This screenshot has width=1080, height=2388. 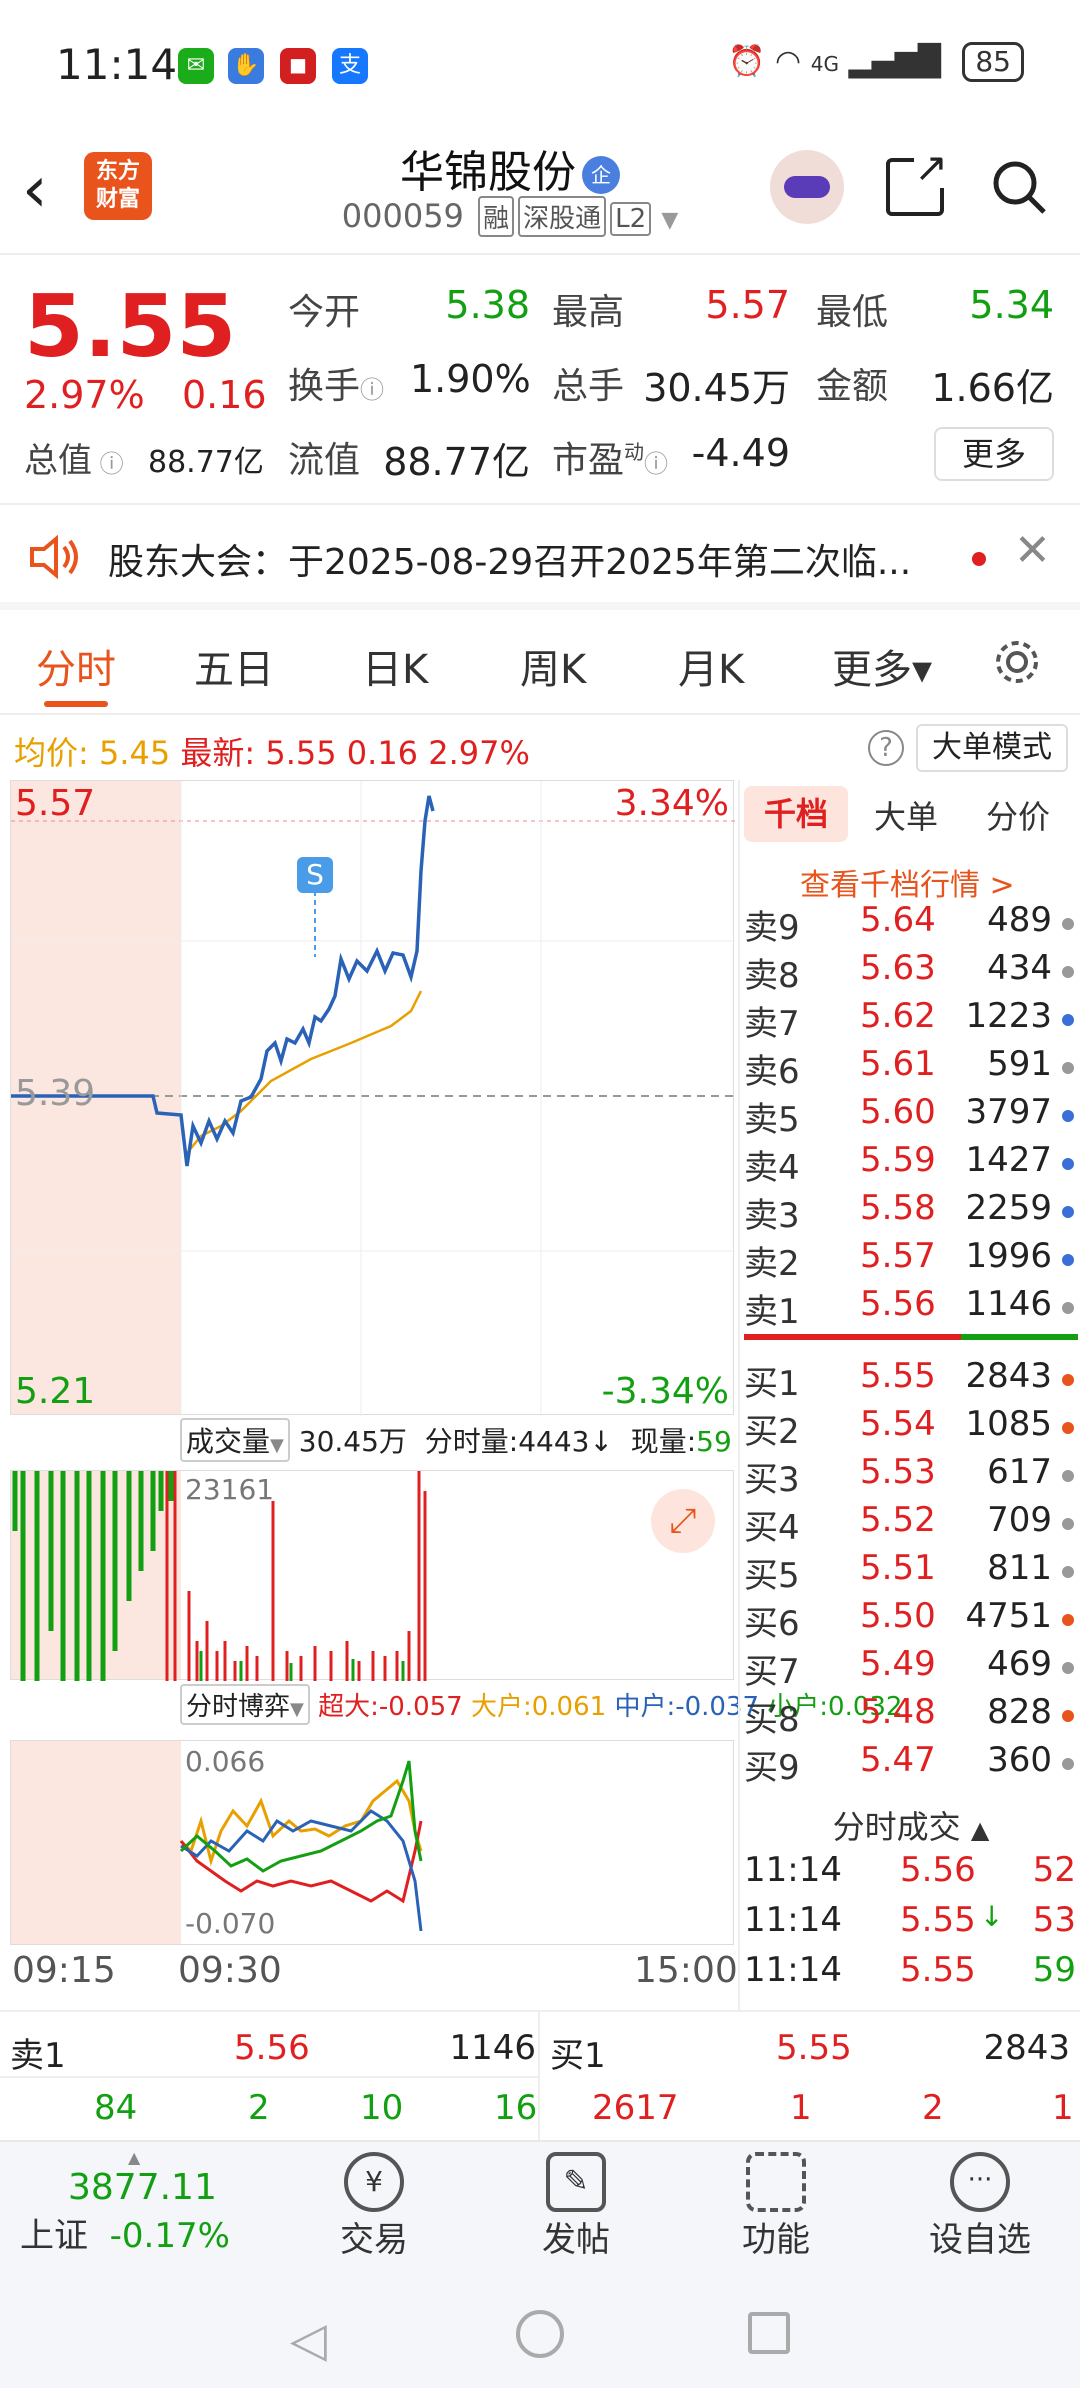 I want to click on nav-functions: 功能, so click(x=776, y=2206).